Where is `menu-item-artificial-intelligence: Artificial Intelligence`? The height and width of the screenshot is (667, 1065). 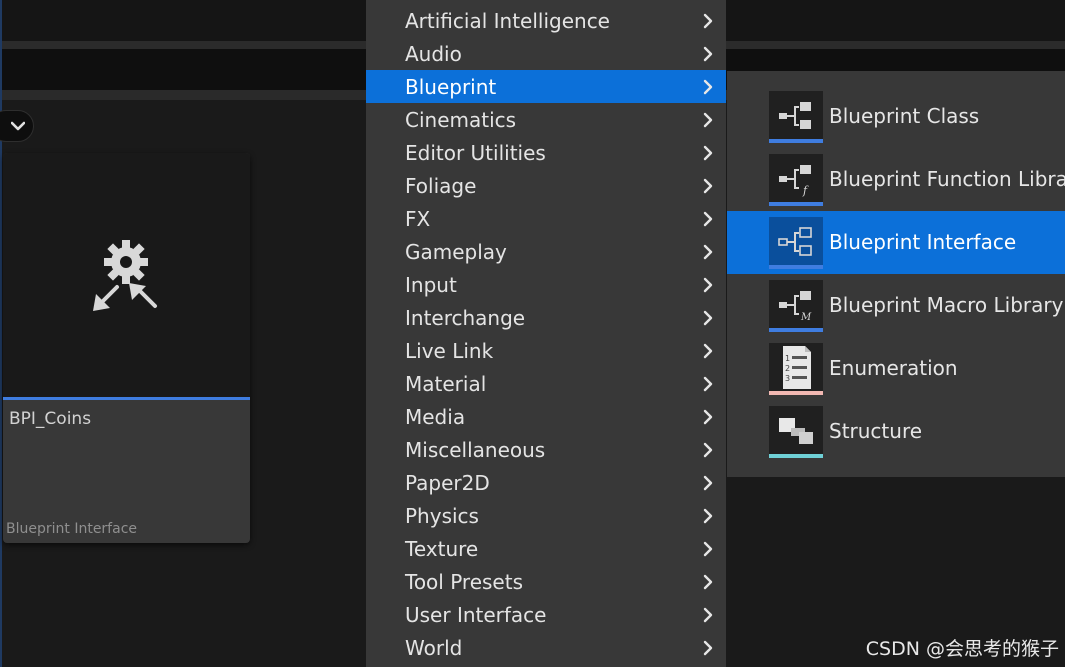 menu-item-artificial-intelligence: Artificial Intelligence is located at coordinates (546, 20).